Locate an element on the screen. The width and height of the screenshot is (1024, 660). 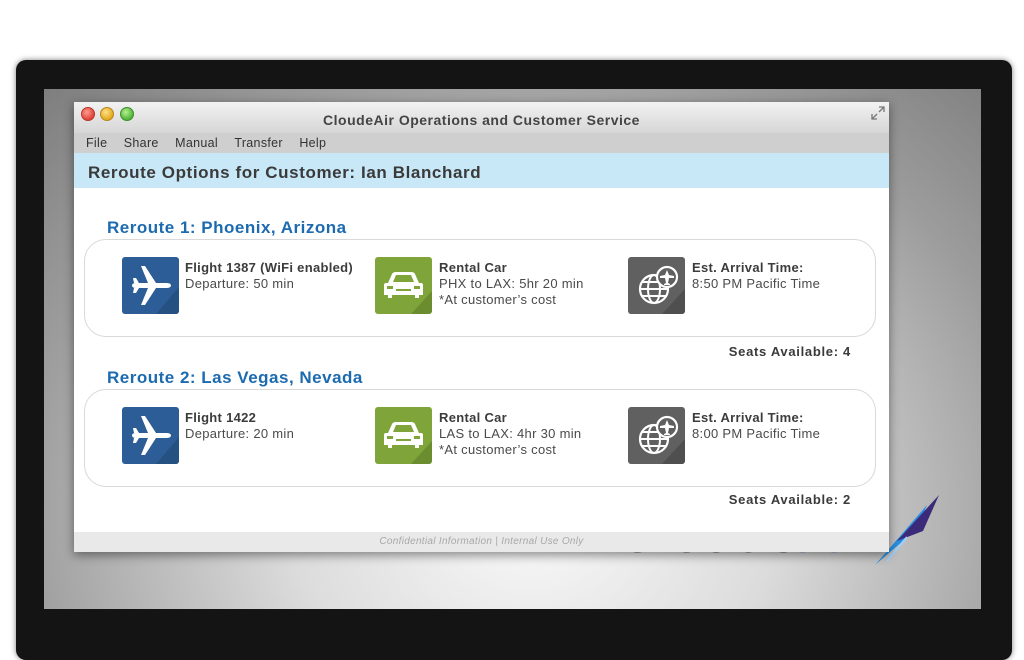
arrival-time: 8:50 PM Pacific Time is located at coordinates (756, 283).